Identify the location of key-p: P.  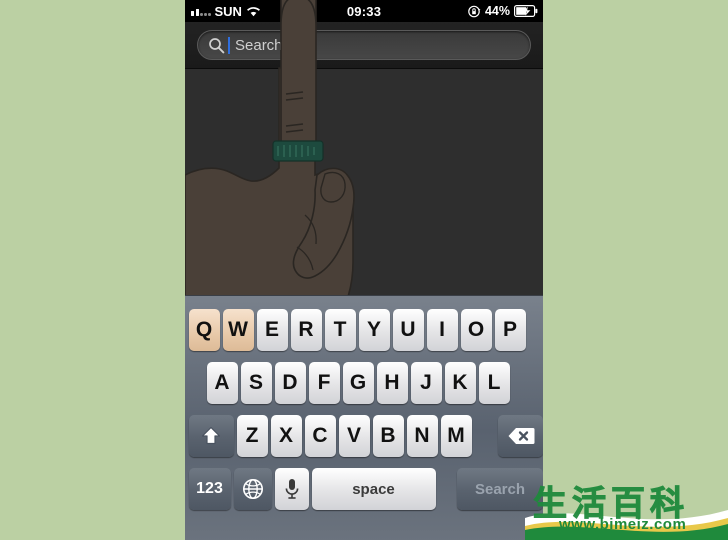
(510, 330).